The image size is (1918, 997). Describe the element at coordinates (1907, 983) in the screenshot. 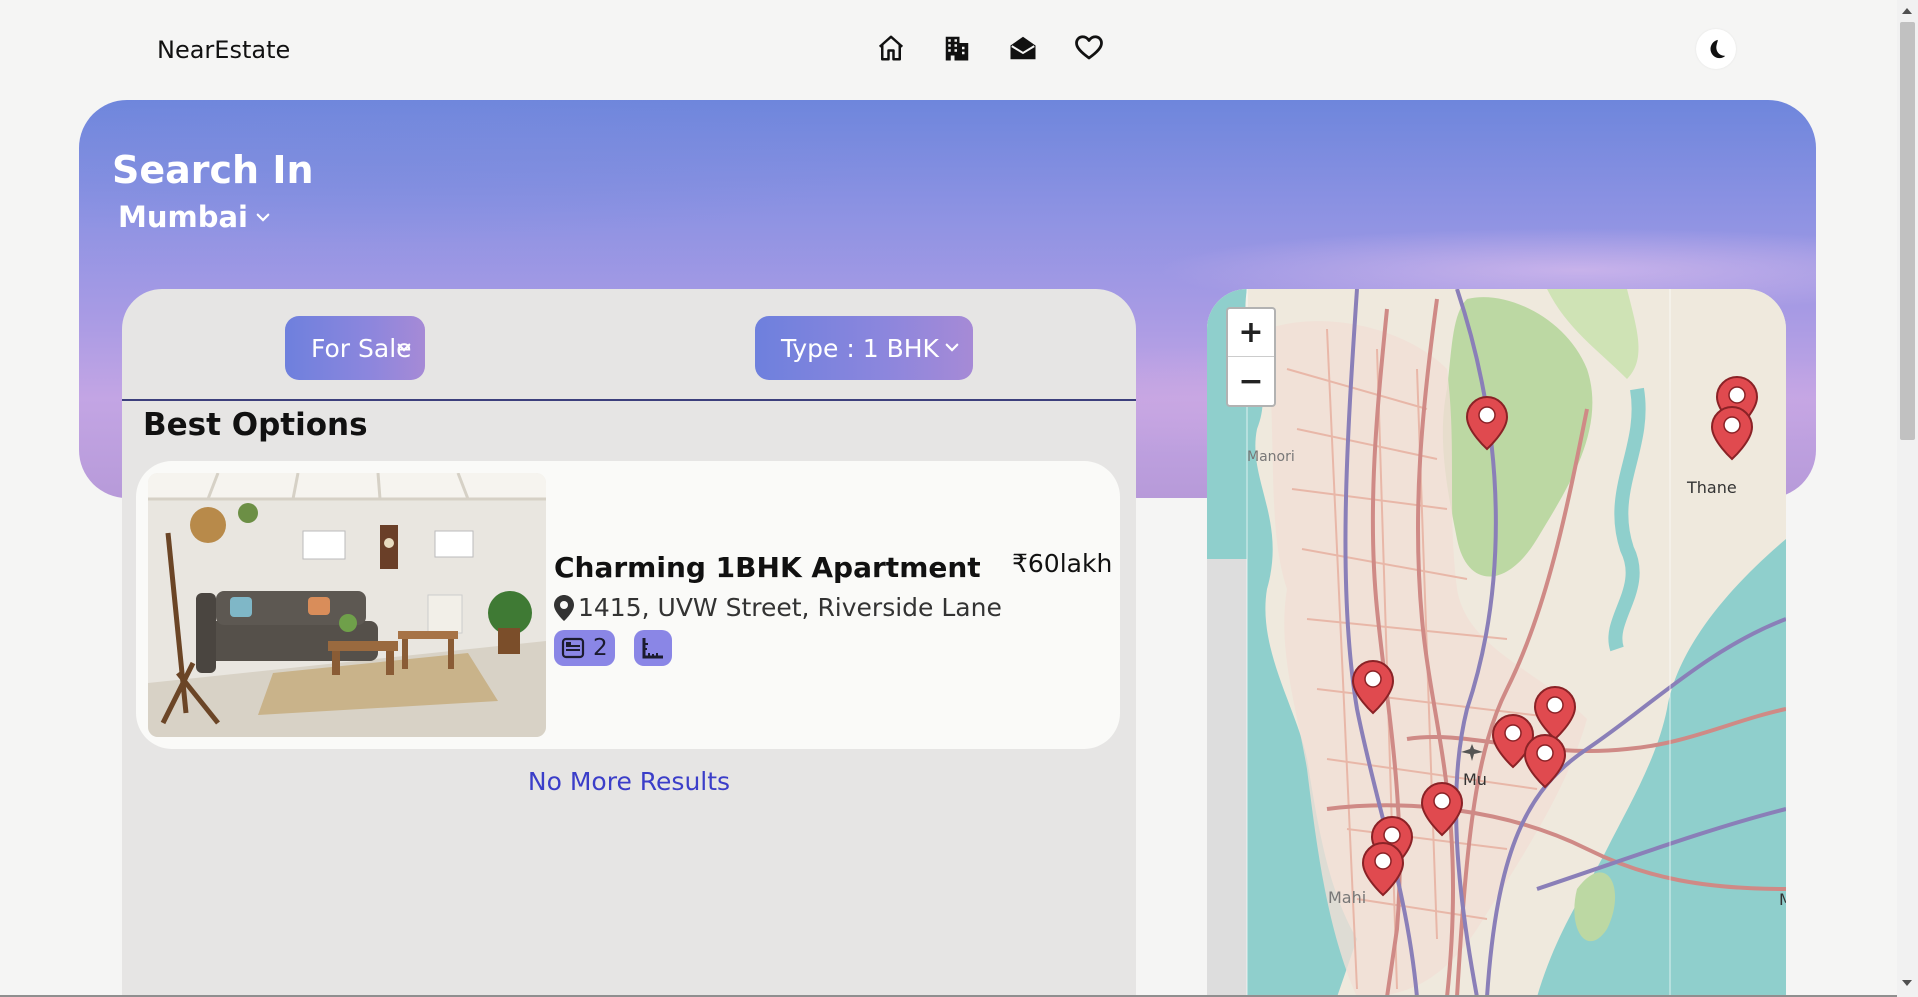

I see `scroll-down-arrow` at that location.